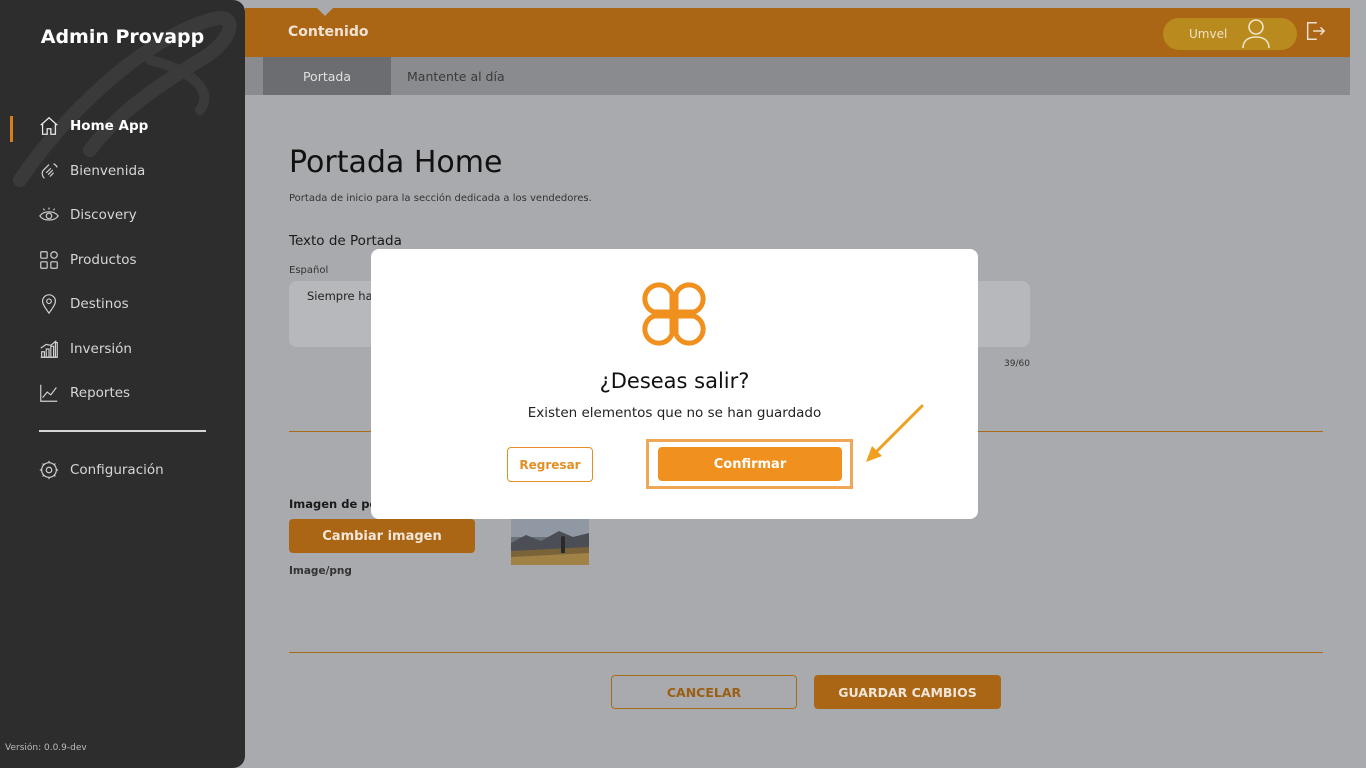  Describe the element at coordinates (49, 260) in the screenshot. I see `grid-icon` at that location.